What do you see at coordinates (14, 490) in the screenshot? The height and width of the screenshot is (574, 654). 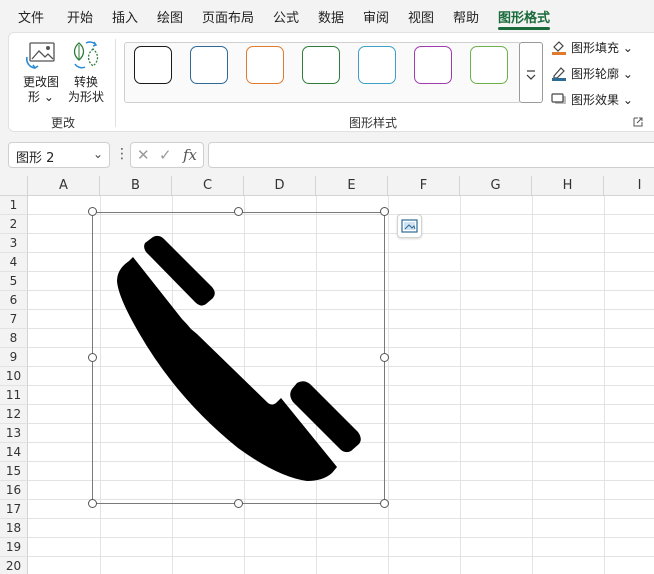 I see `row-header-16: 16` at bounding box center [14, 490].